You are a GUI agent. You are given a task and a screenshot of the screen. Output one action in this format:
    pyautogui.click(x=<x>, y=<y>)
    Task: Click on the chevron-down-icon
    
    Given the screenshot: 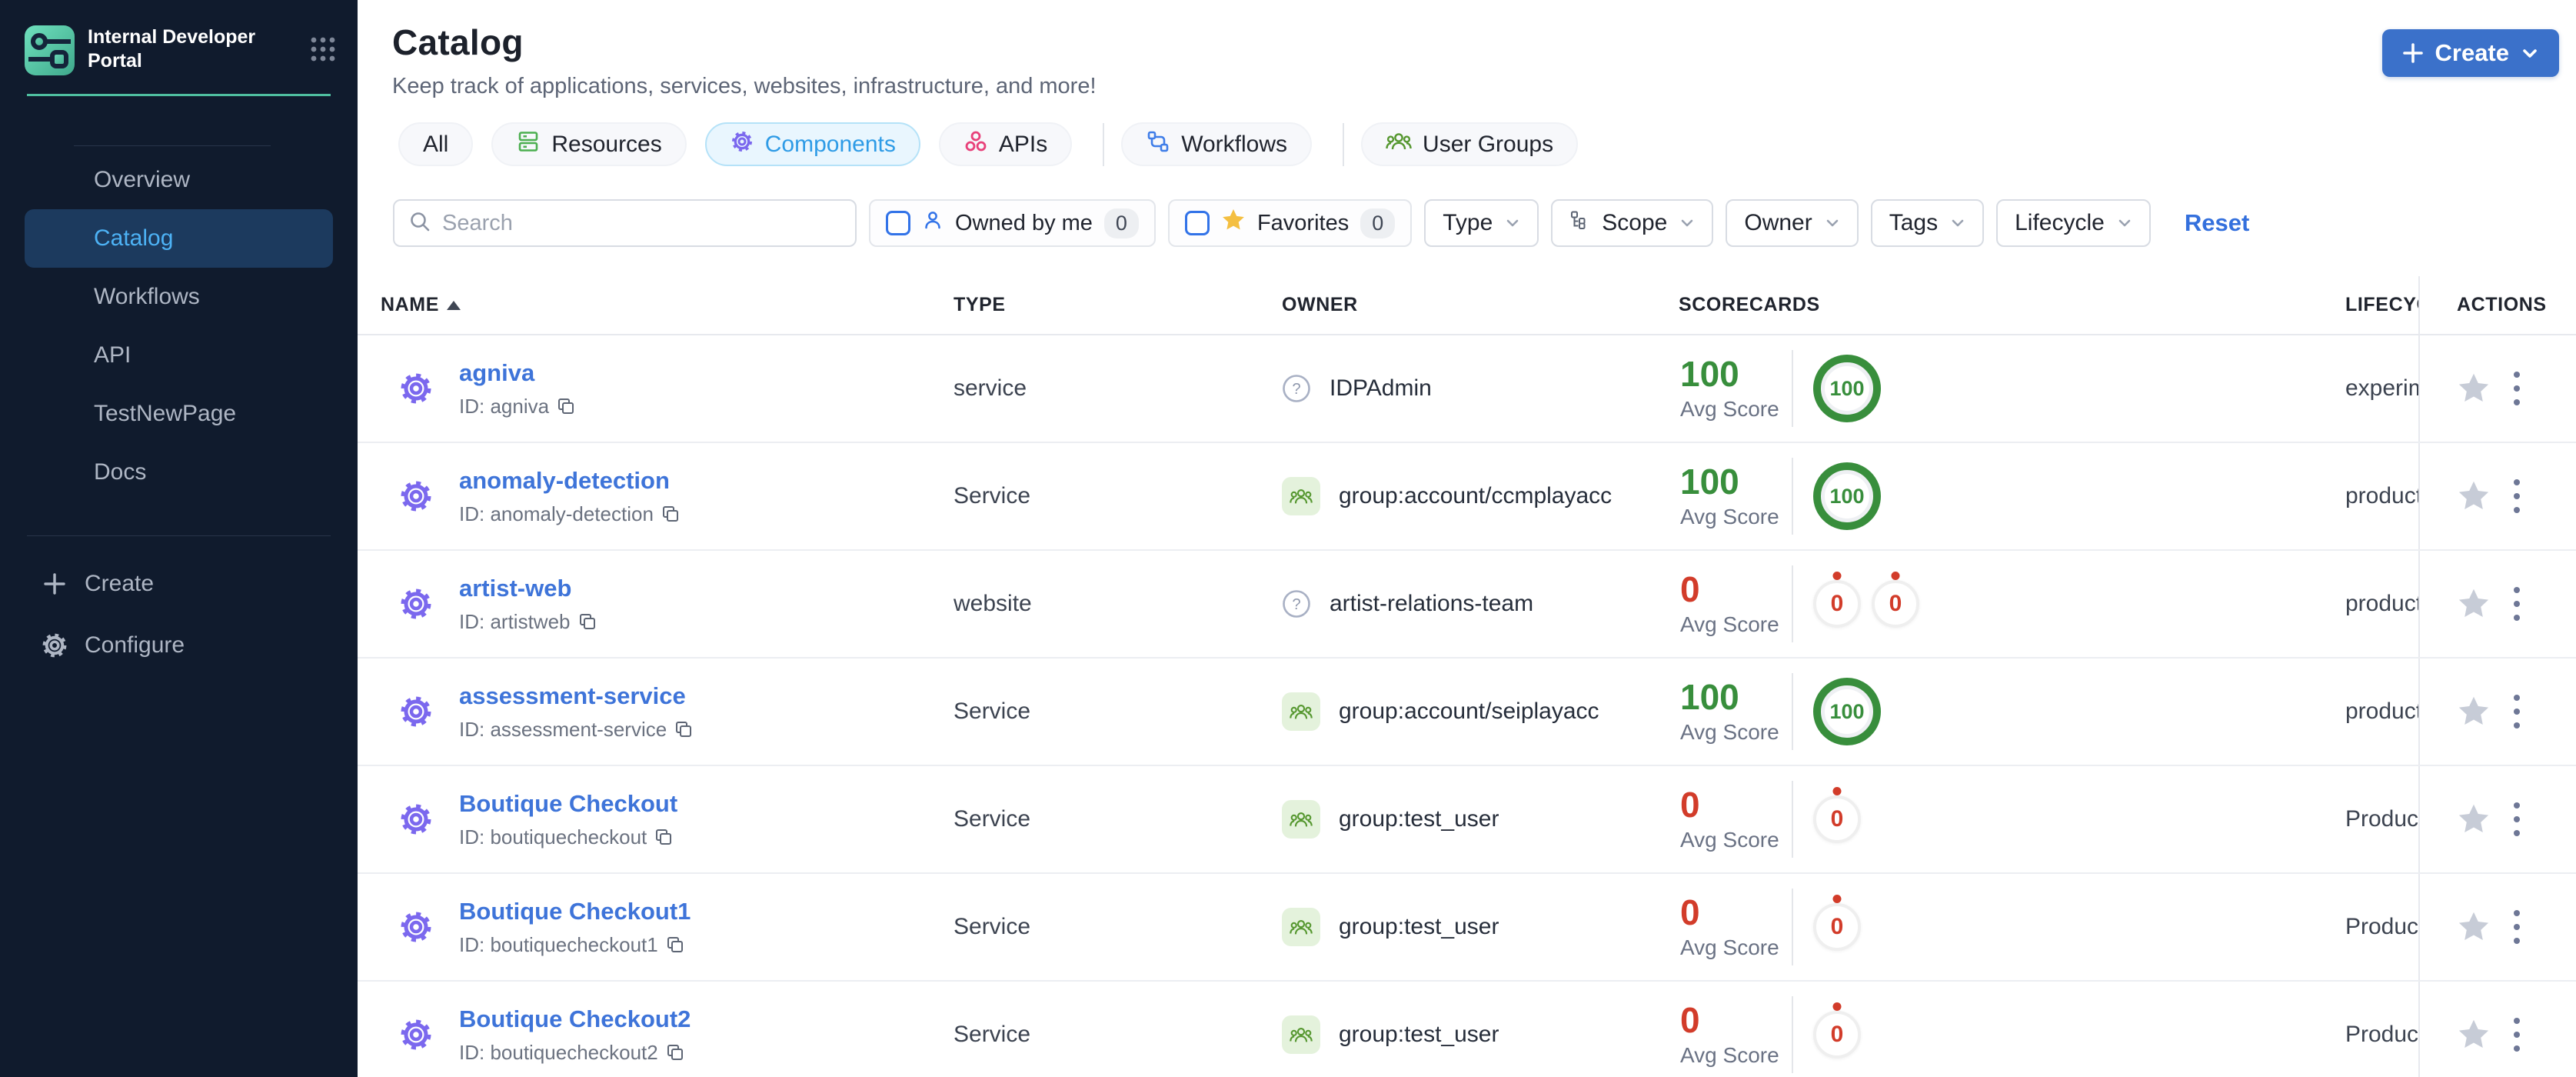 What is the action you would take?
    pyautogui.click(x=1512, y=223)
    